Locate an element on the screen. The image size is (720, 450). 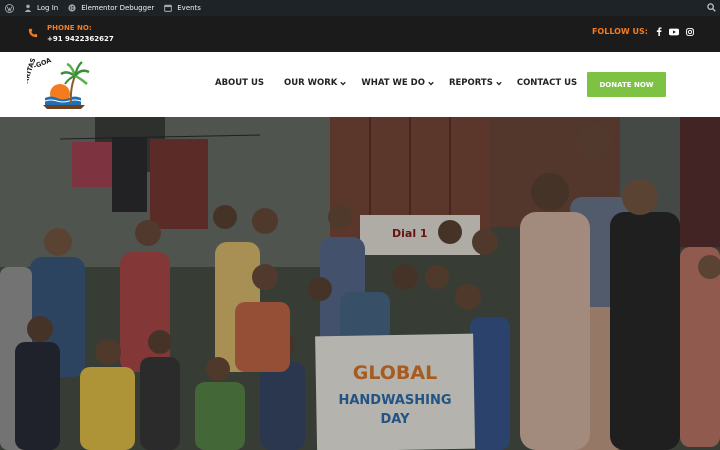
top-info-bar: PHONE NO: +91 9422362627 FOLLOW US: is located at coordinates (360, 34).